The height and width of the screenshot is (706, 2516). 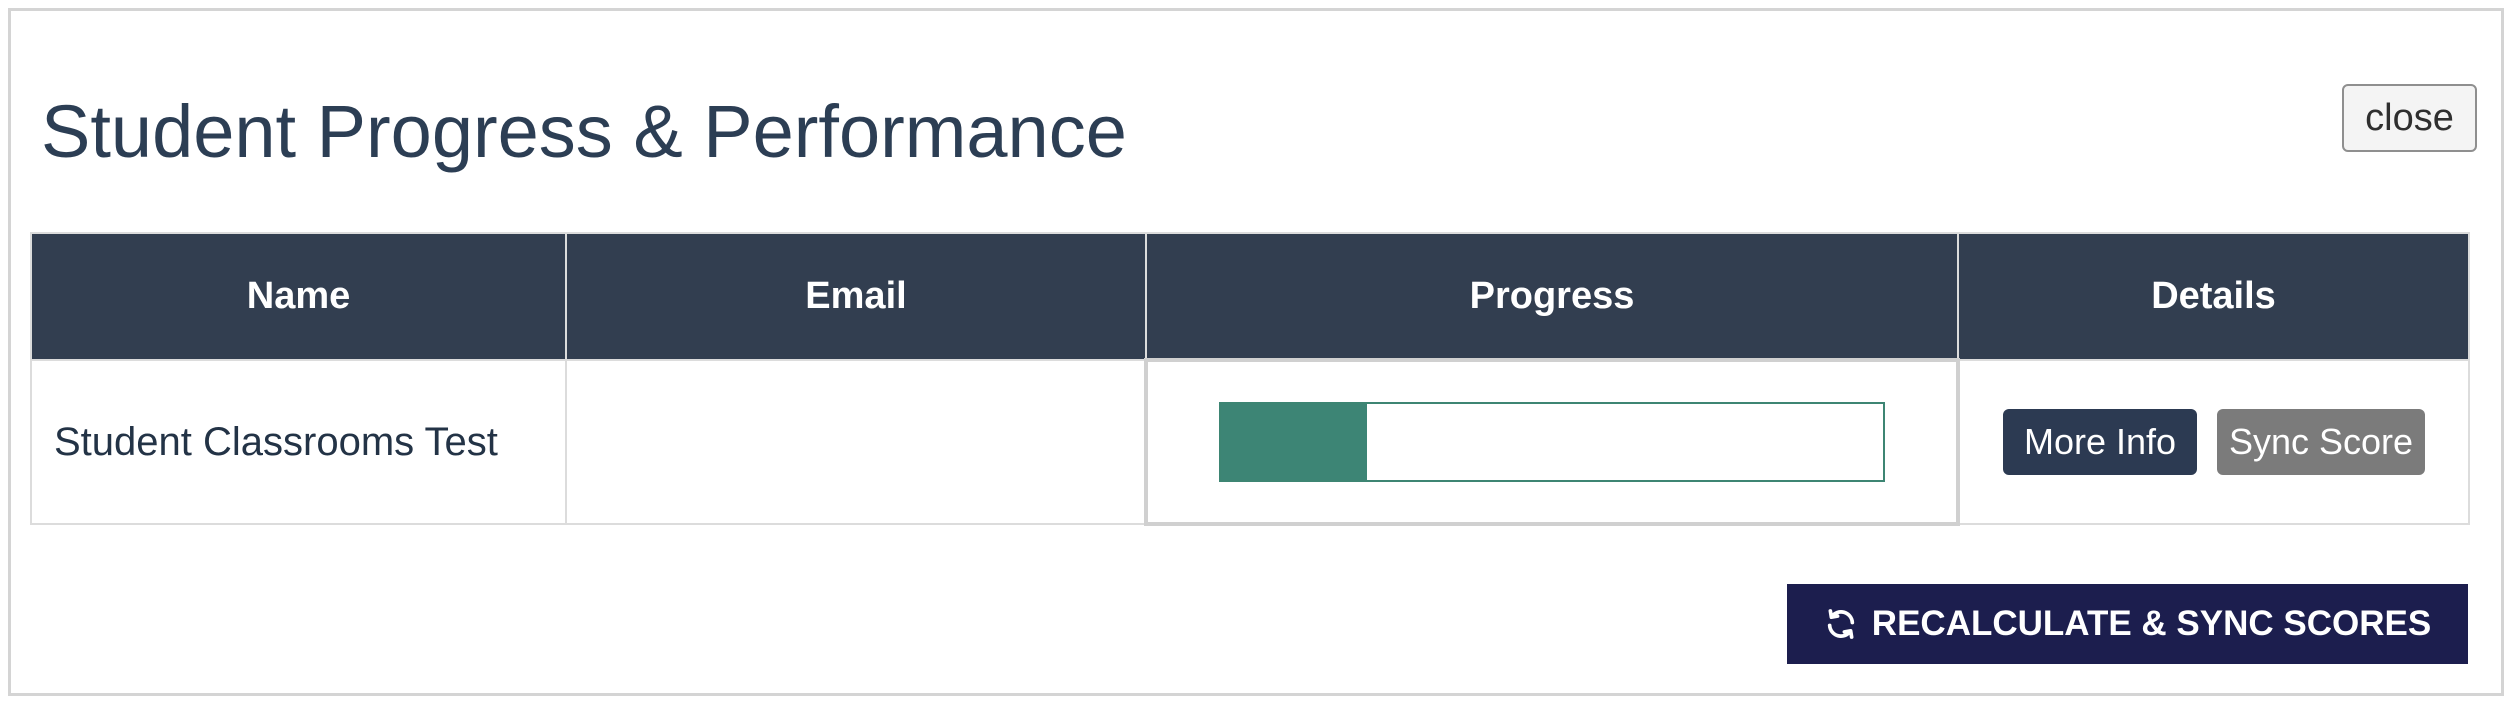 What do you see at coordinates (1552, 296) in the screenshot?
I see `column-header-progress: Progress` at bounding box center [1552, 296].